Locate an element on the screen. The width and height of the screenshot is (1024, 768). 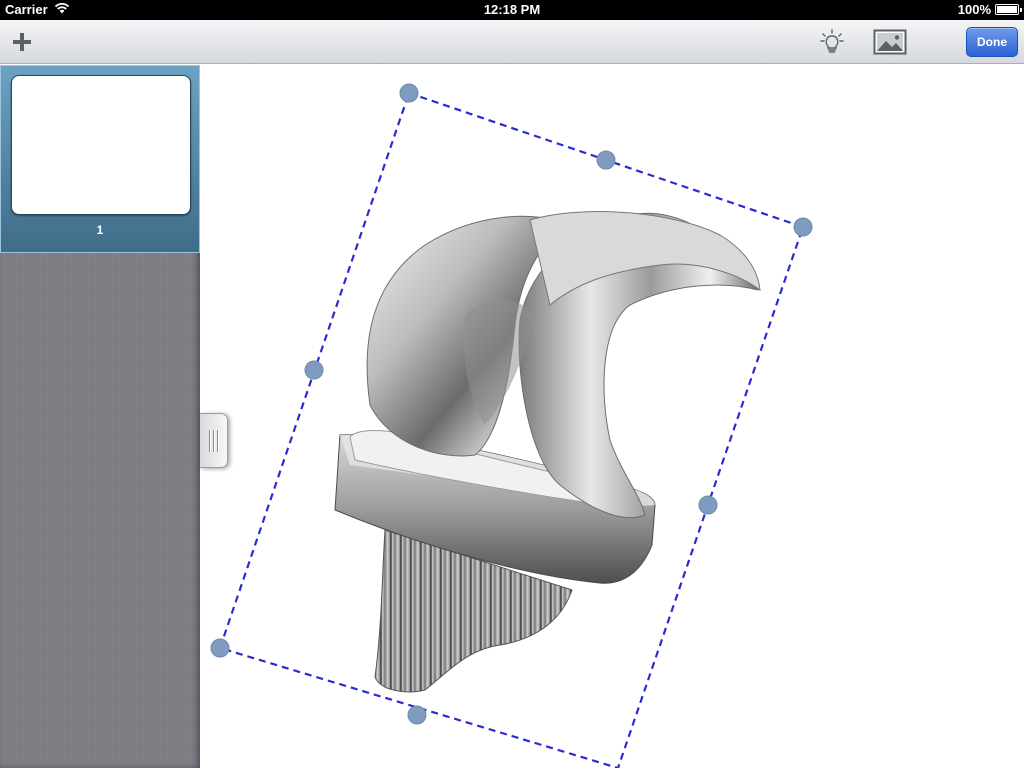
page-thumbnail-cell: 1 is located at coordinates (100, 159).